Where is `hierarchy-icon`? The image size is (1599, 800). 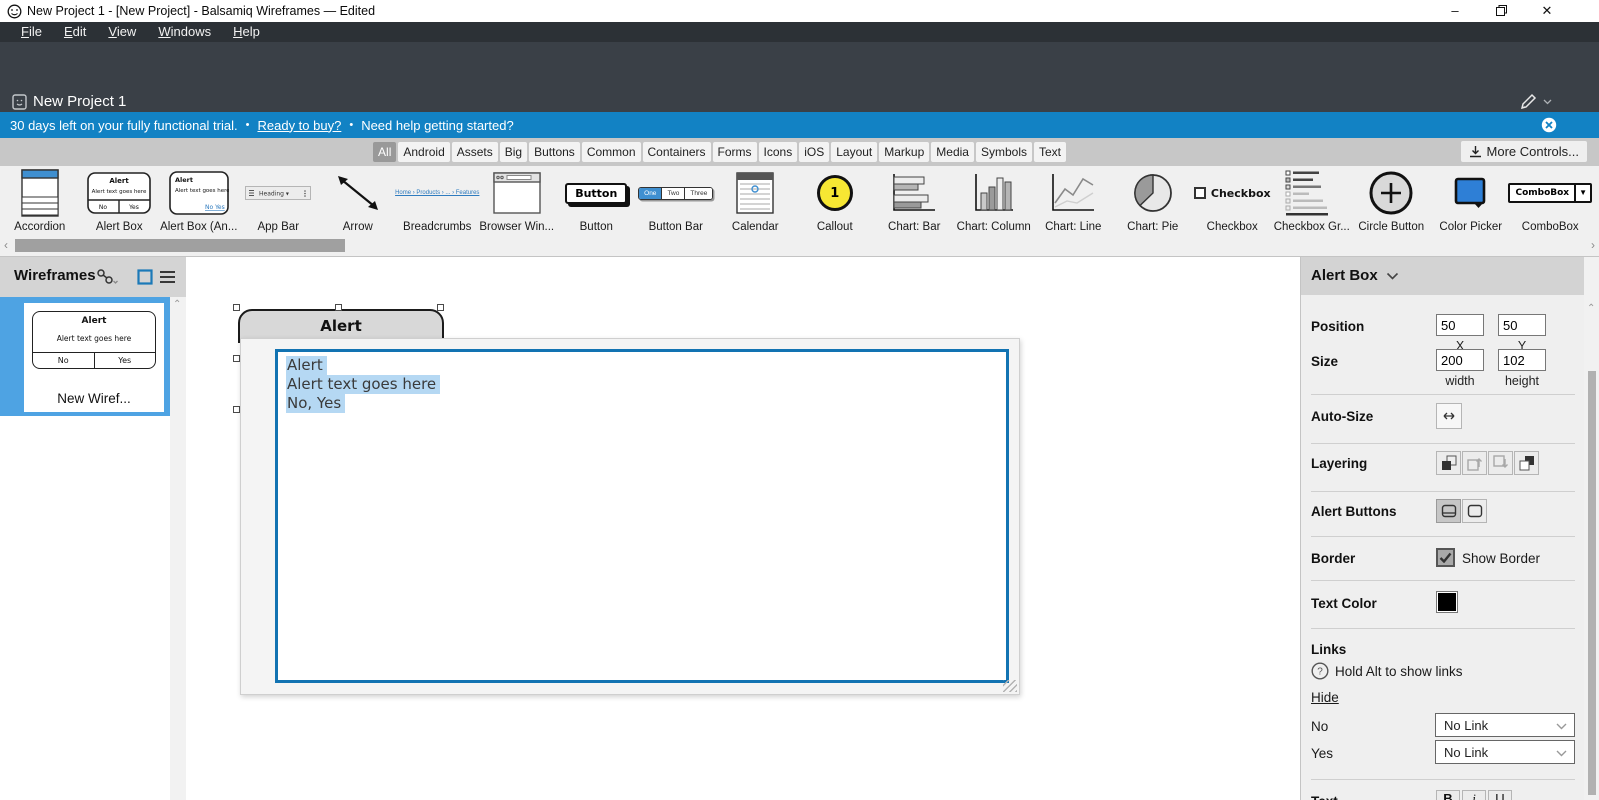 hierarchy-icon is located at coordinates (107, 277).